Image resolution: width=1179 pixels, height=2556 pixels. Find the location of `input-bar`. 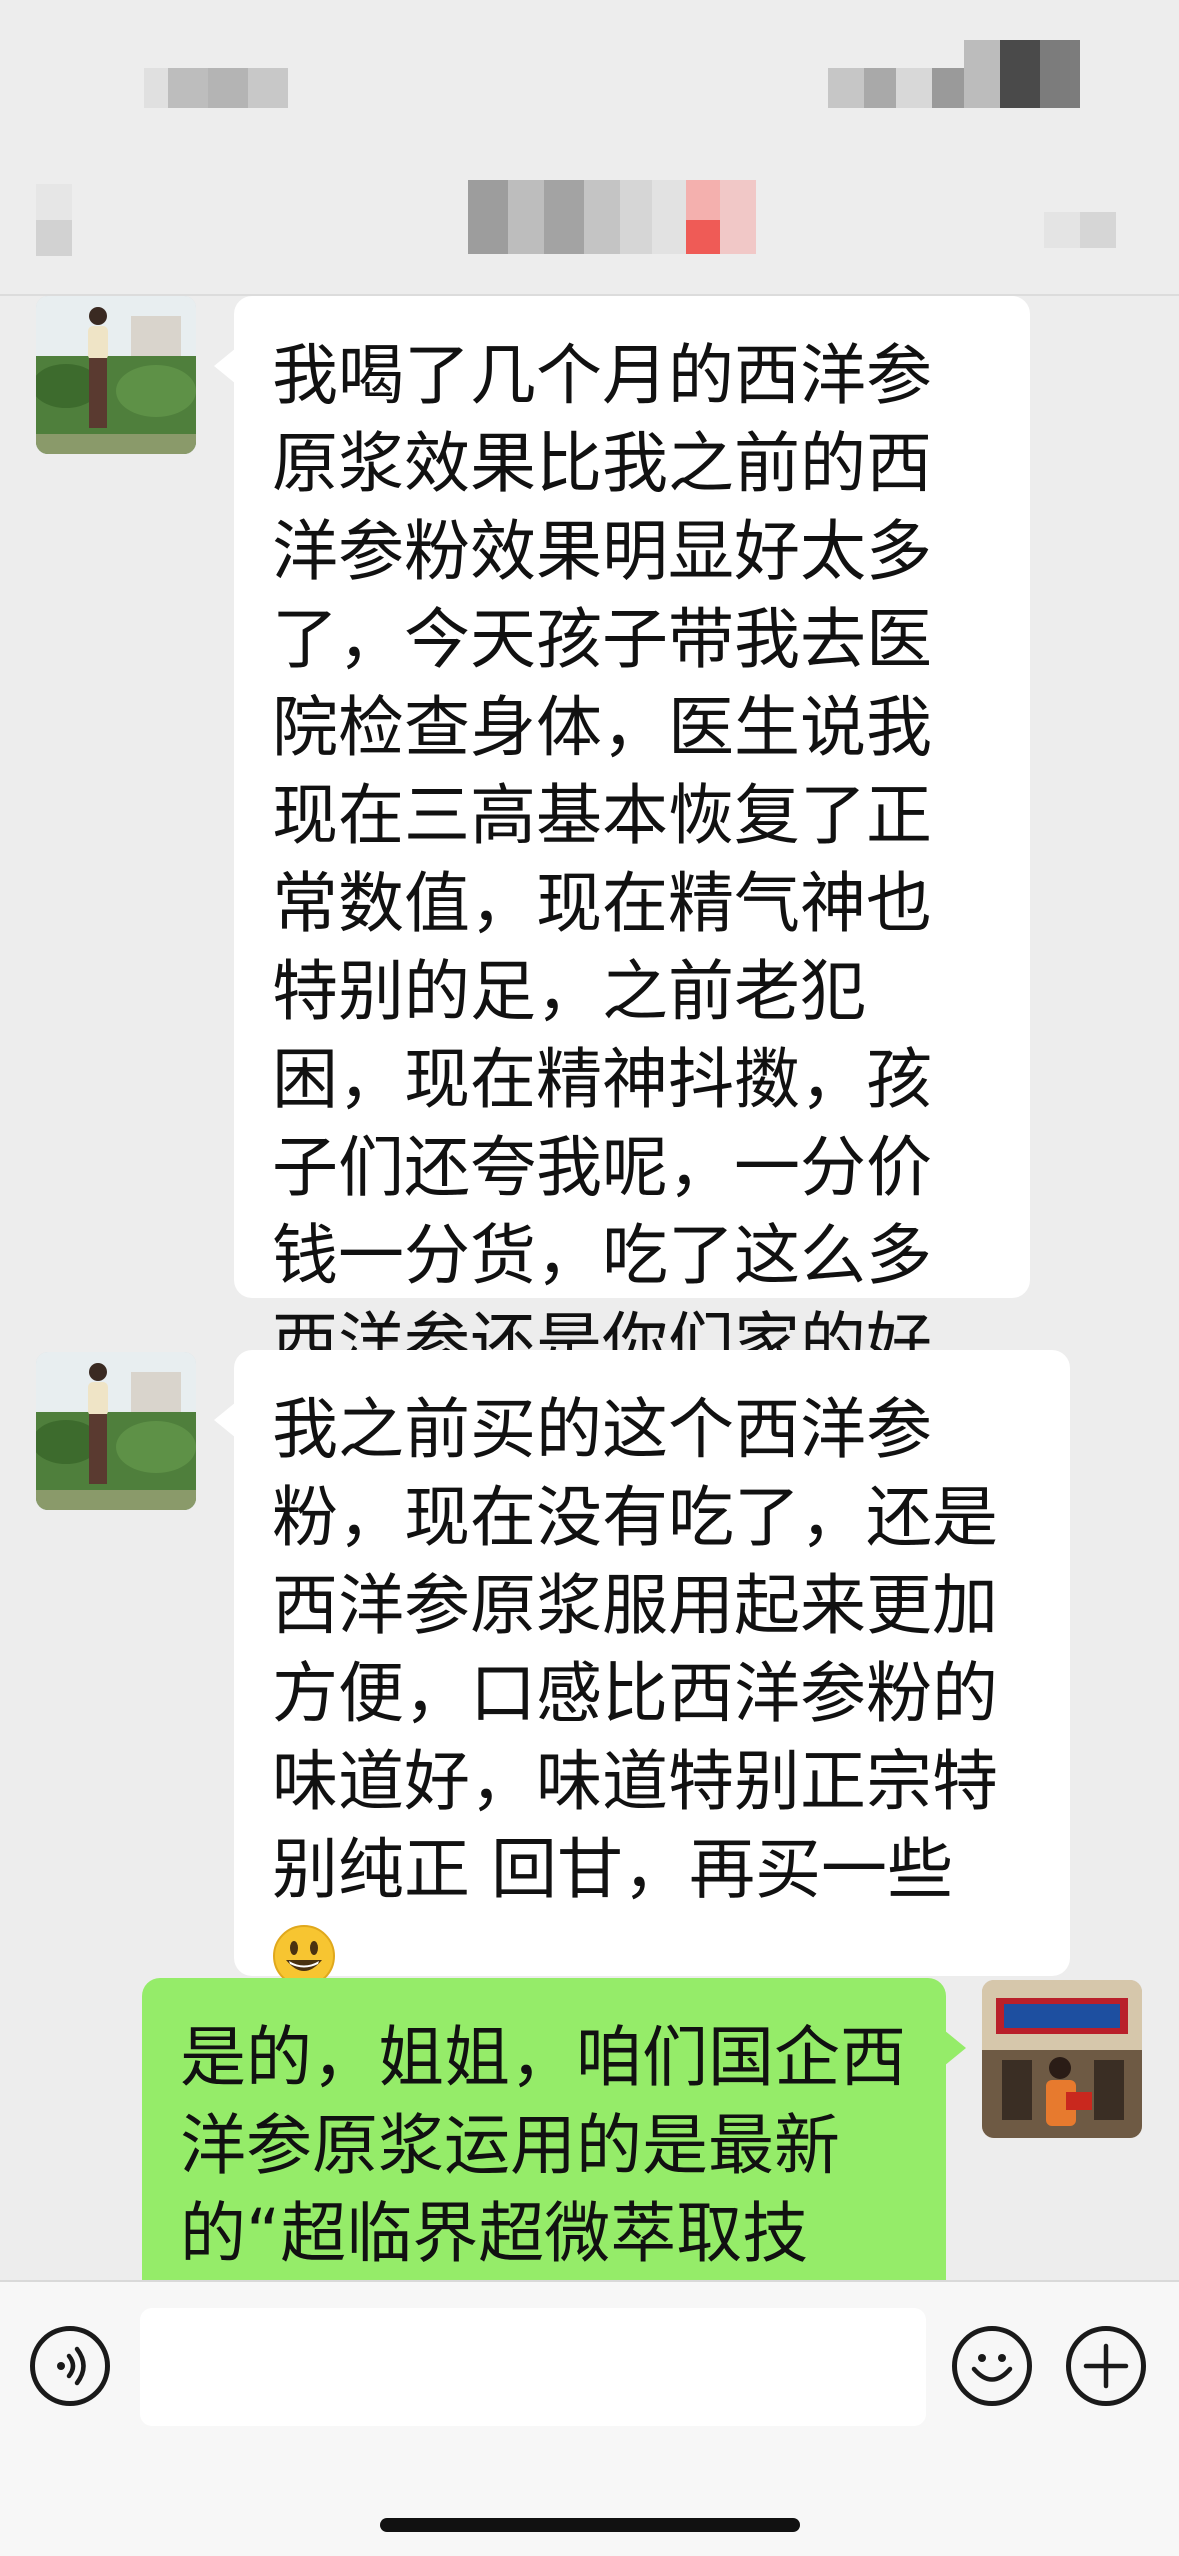

input-bar is located at coordinates (589, 2418).